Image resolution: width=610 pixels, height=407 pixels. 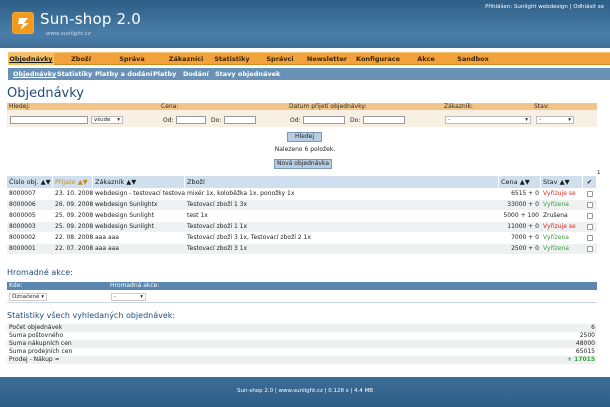 I want to click on col-header-goods: Zboží, so click(x=342, y=182).